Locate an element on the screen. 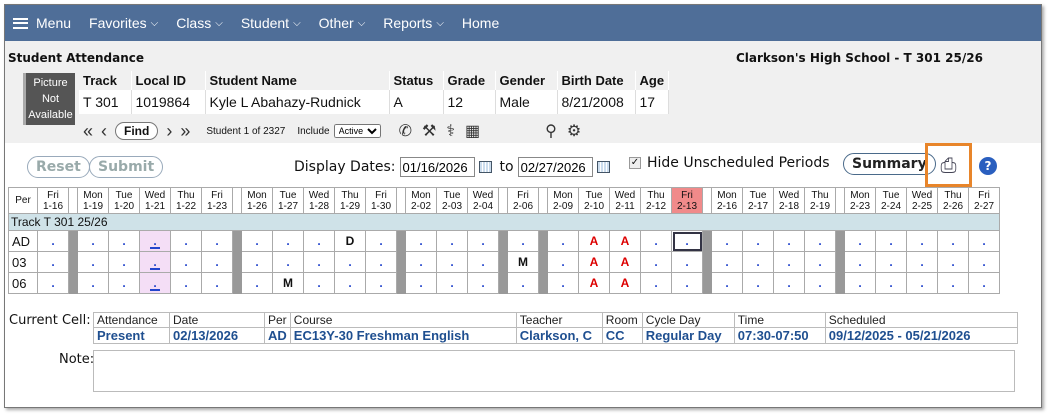 The width and height of the screenshot is (1048, 416). date-header: Fri 2-06 is located at coordinates (523, 200).